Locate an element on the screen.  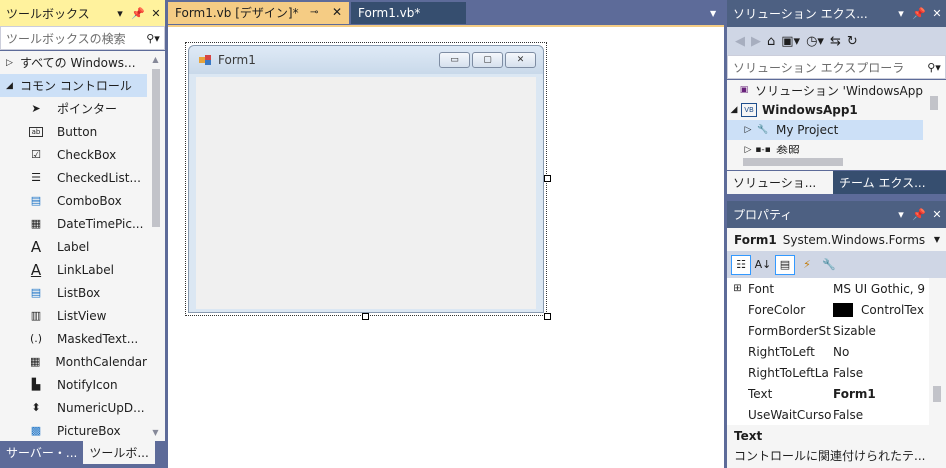
property-value: MS UI Gothic, 9 is located at coordinates (881, 289).